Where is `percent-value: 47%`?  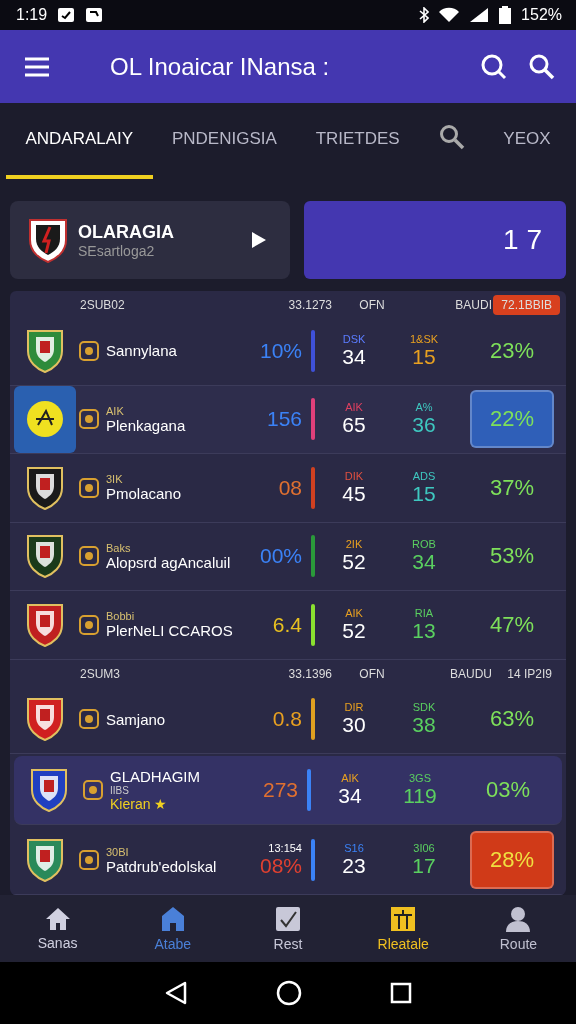
percent-value: 47% is located at coordinates (511, 624).